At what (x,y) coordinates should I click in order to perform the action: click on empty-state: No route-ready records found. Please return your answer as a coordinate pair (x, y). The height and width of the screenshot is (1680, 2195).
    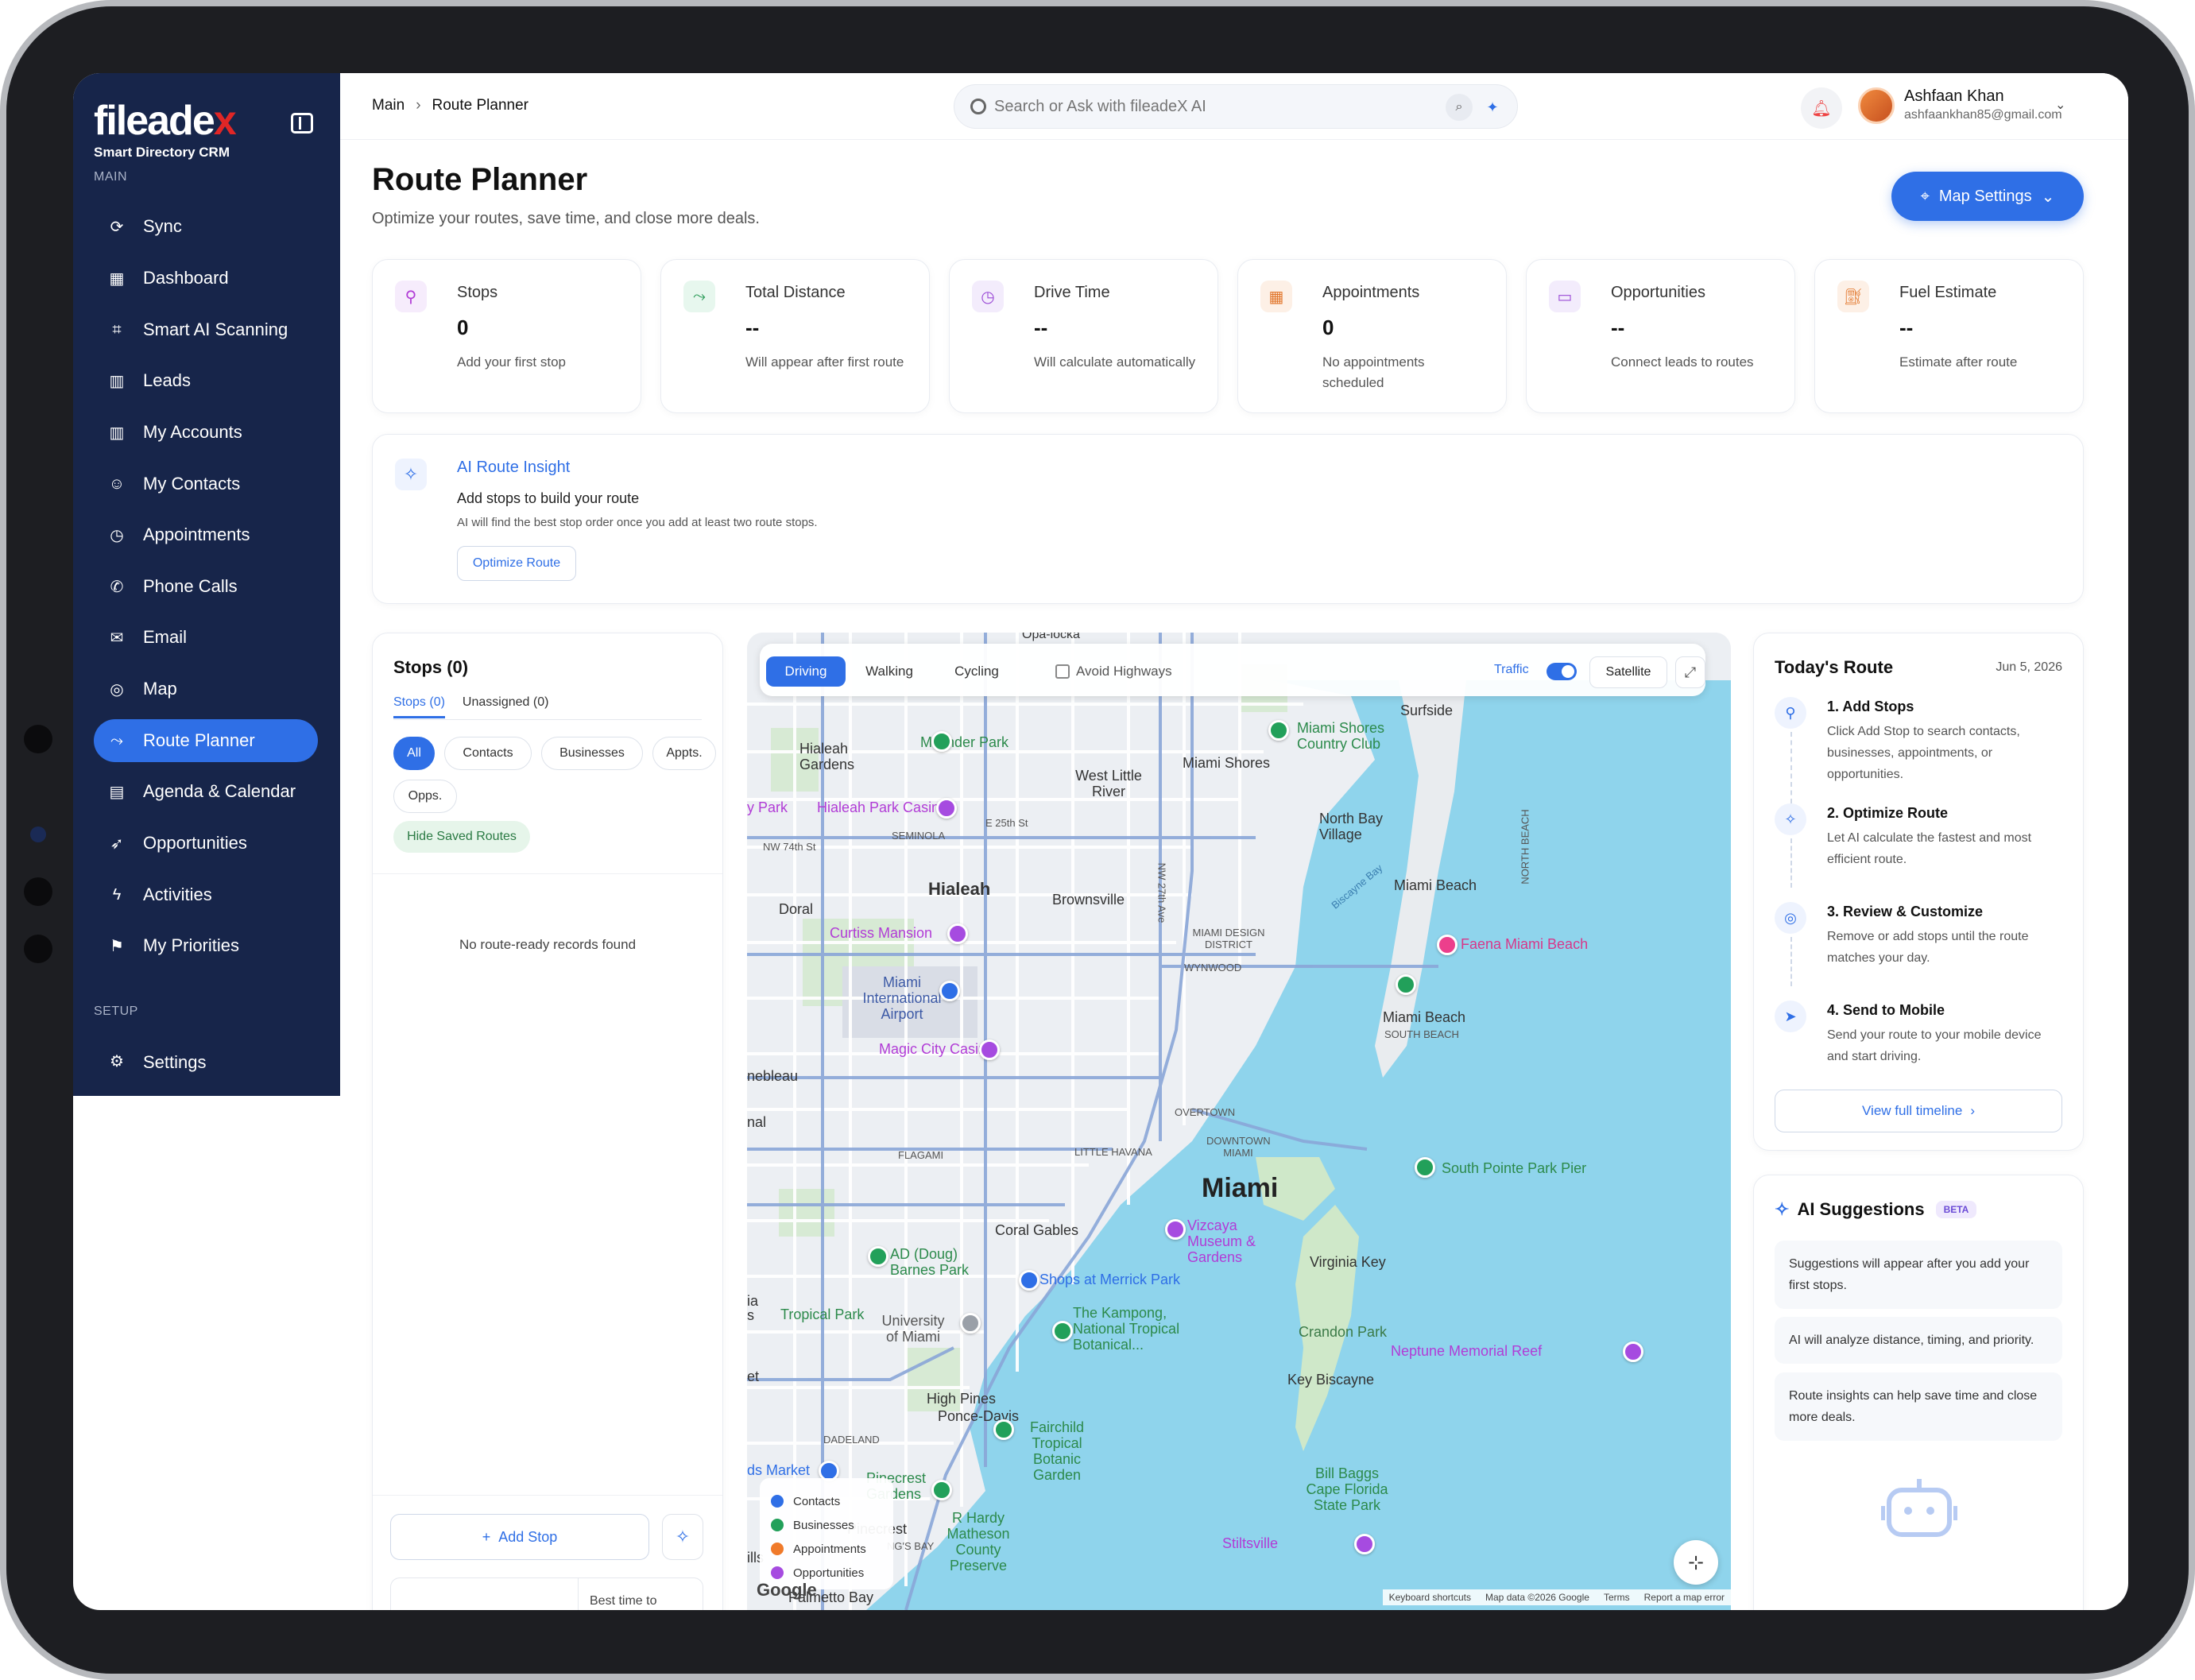
    Looking at the image, I should click on (548, 944).